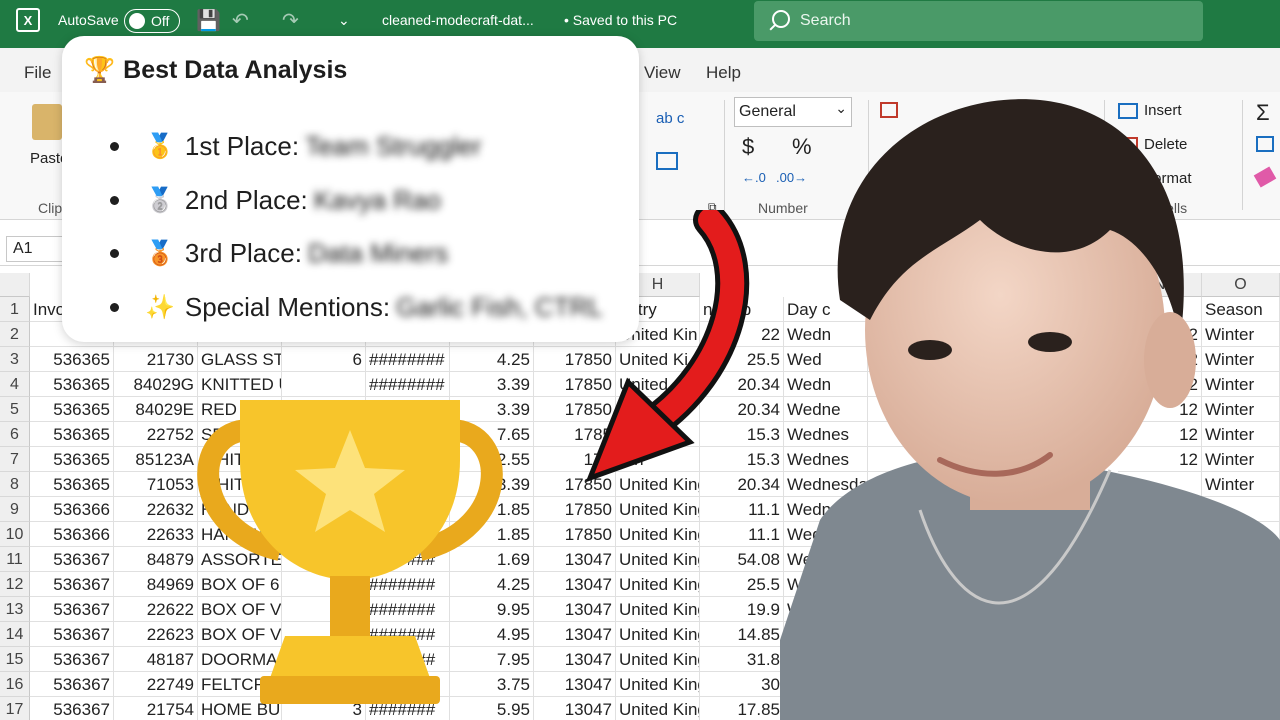 The width and height of the screenshot is (1280, 720). Describe the element at coordinates (742, 584) in the screenshot. I see `table-cell: 25.5` at that location.